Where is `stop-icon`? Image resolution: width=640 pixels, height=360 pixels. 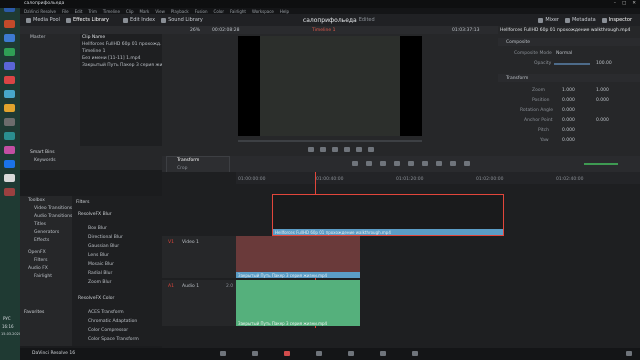 stop-icon is located at coordinates (335, 149).